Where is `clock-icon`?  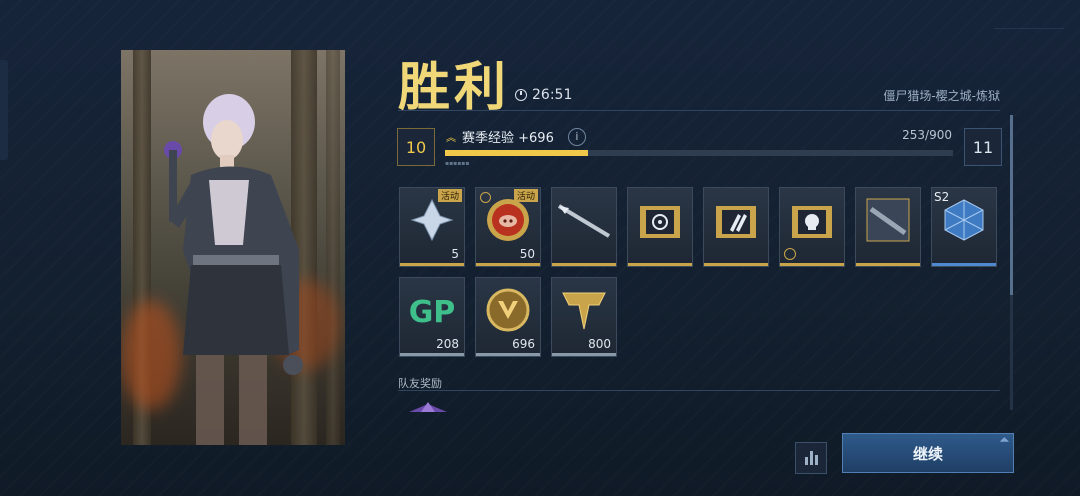 clock-icon is located at coordinates (521, 95).